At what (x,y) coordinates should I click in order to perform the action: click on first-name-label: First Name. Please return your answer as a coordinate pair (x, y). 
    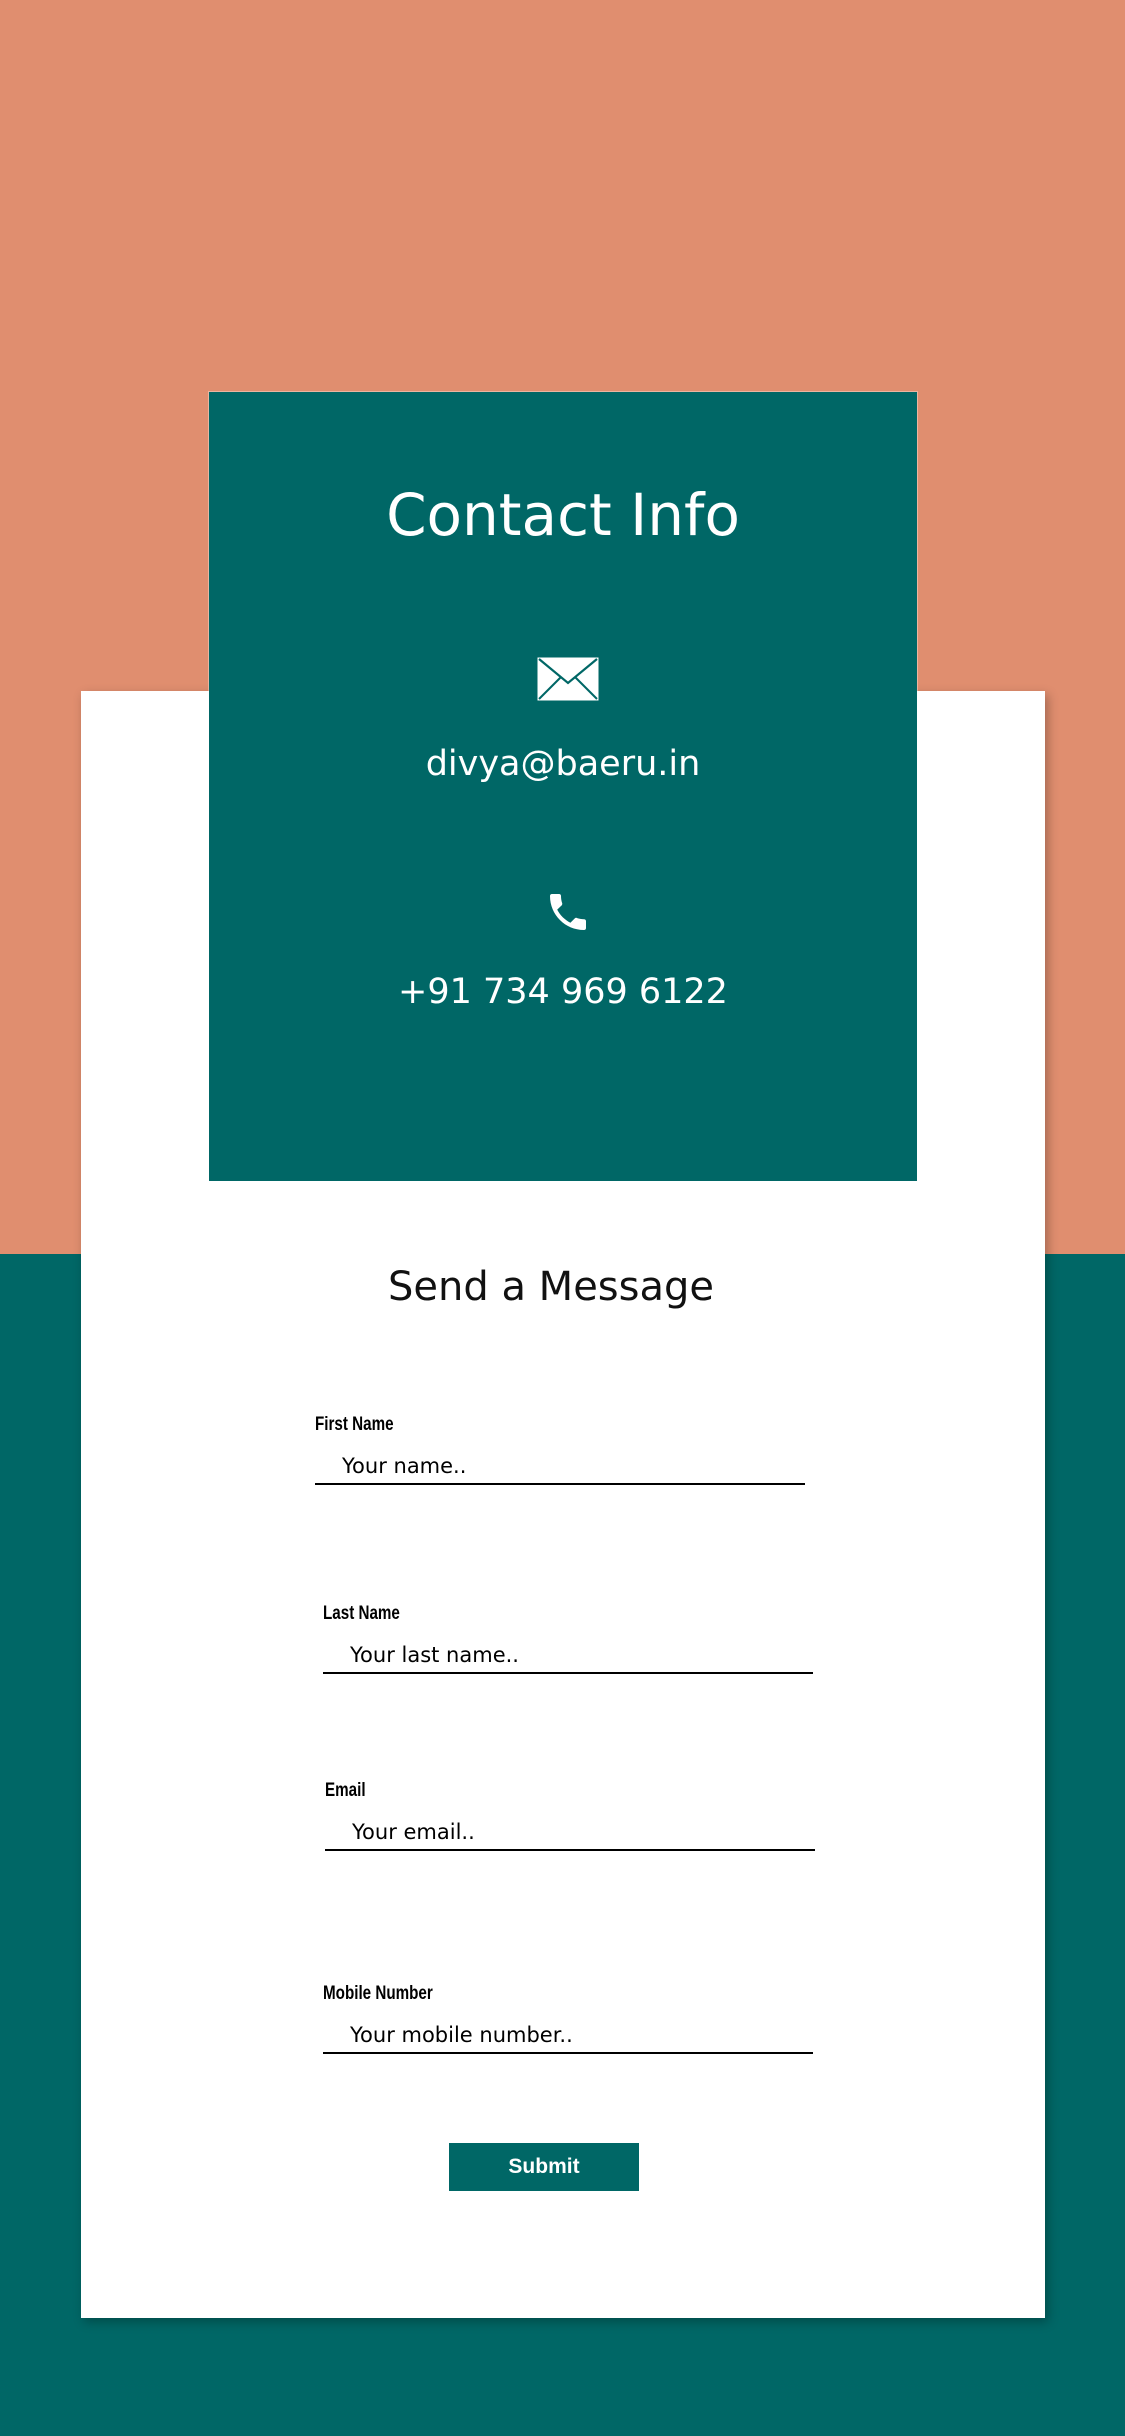
    Looking at the image, I should click on (354, 1424).